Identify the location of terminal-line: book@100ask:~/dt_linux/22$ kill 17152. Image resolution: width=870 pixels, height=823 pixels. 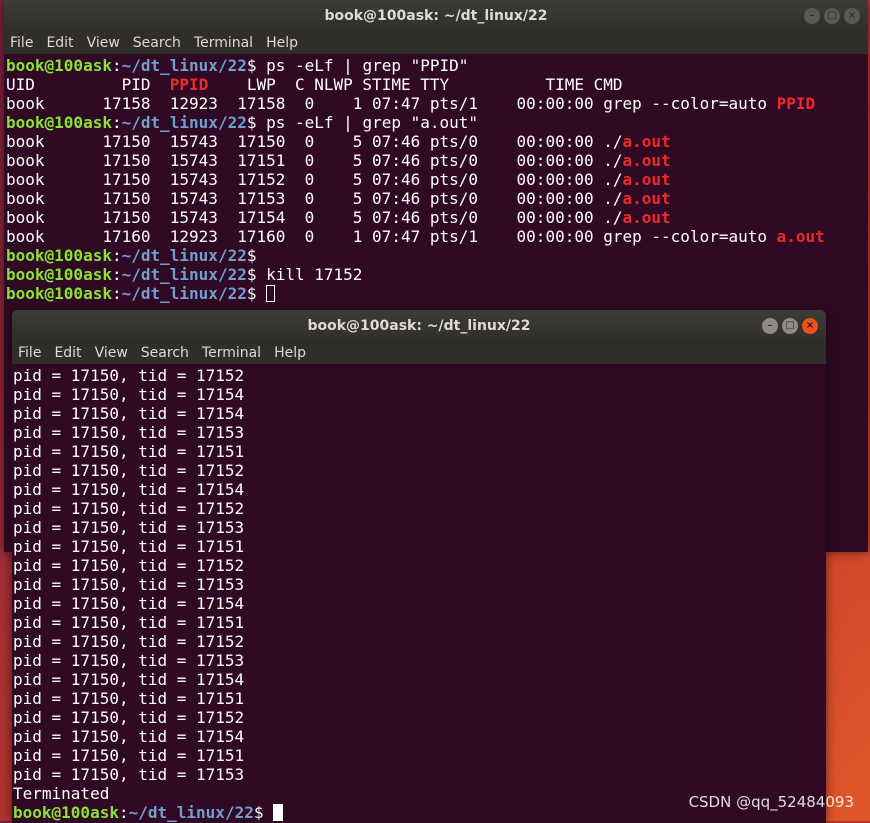
(437, 274).